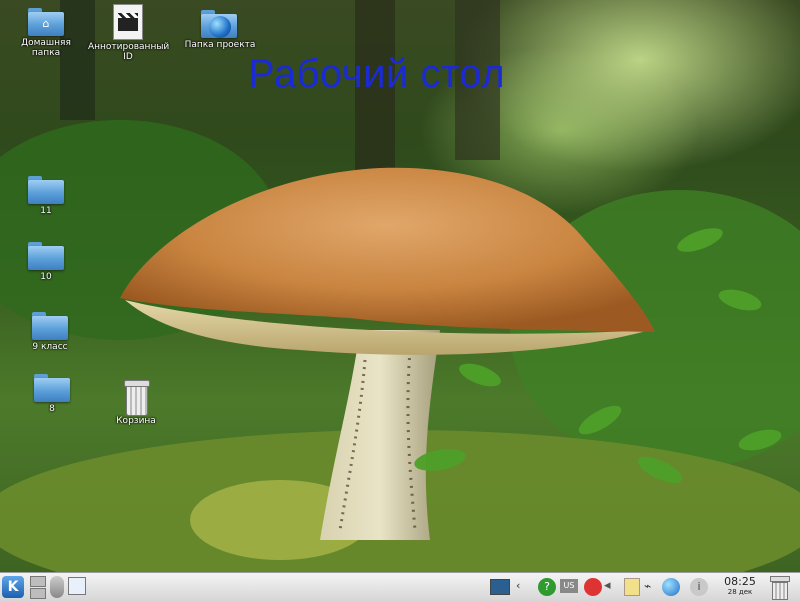 The image size is (800, 601). I want to click on desktop-icon-label: 10, so click(46, 277).